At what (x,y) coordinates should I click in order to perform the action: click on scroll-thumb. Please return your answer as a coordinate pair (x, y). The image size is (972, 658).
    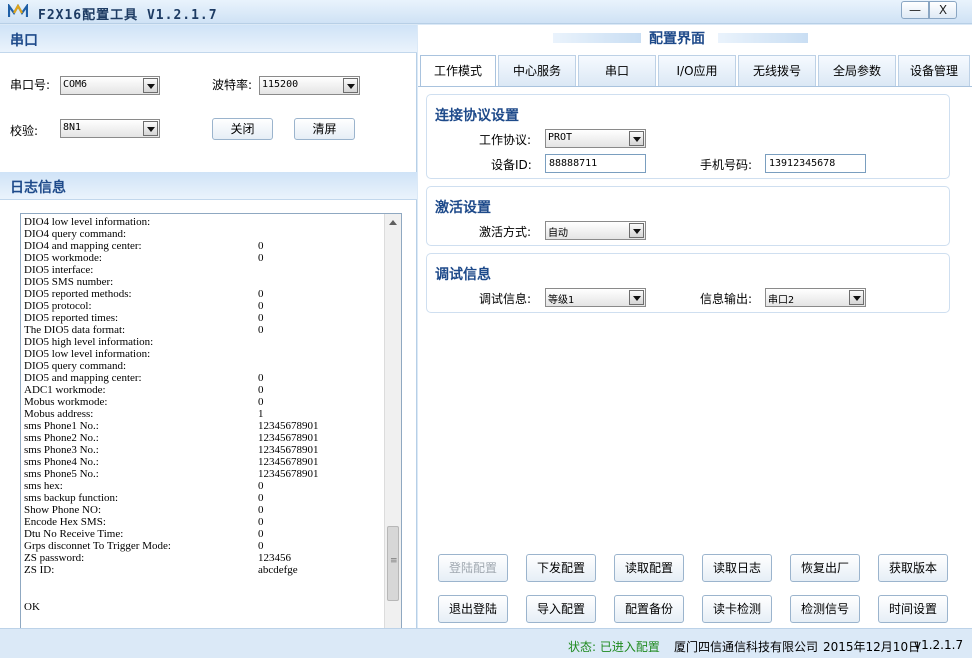
    Looking at the image, I should click on (393, 563).